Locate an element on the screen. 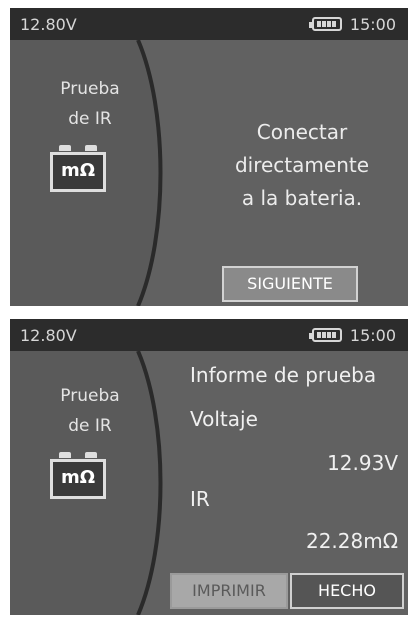 The width and height of the screenshot is (412, 620). done-button: HECHO is located at coordinates (347, 591).